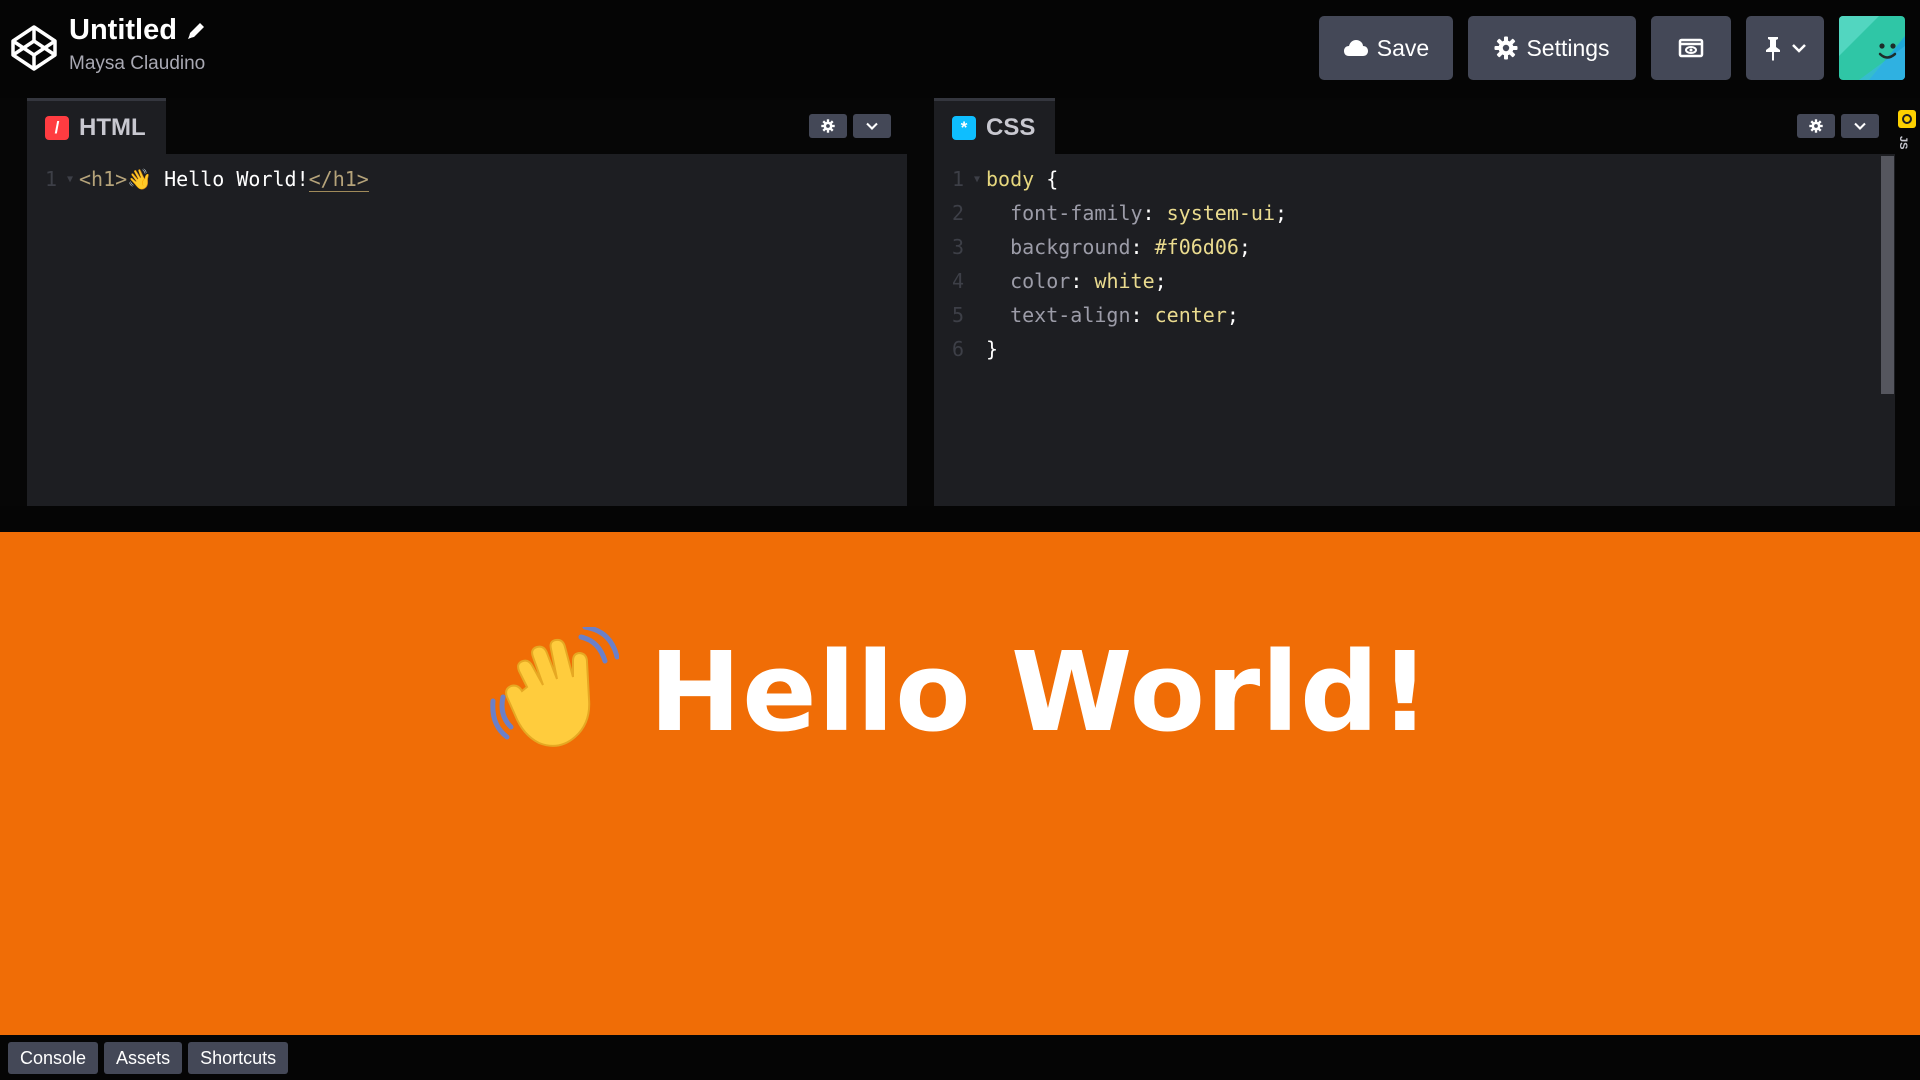  I want to click on code-line: 2 font-family: system-ui;, so click(1414, 213).